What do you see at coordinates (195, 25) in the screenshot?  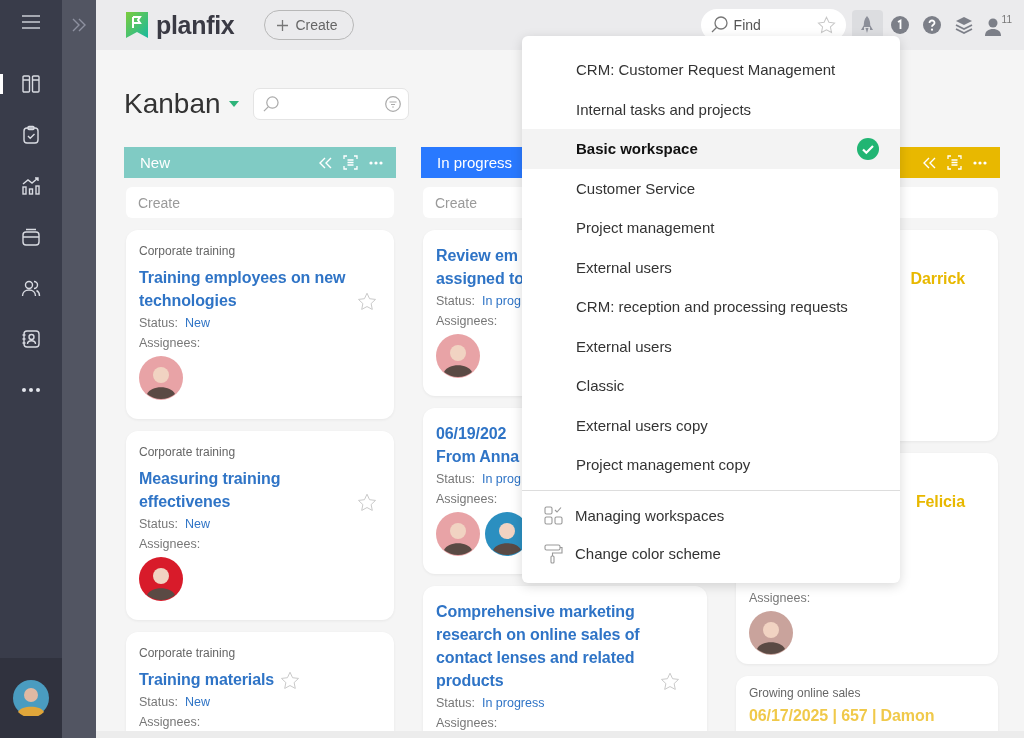 I see `logo-text: planfix` at bounding box center [195, 25].